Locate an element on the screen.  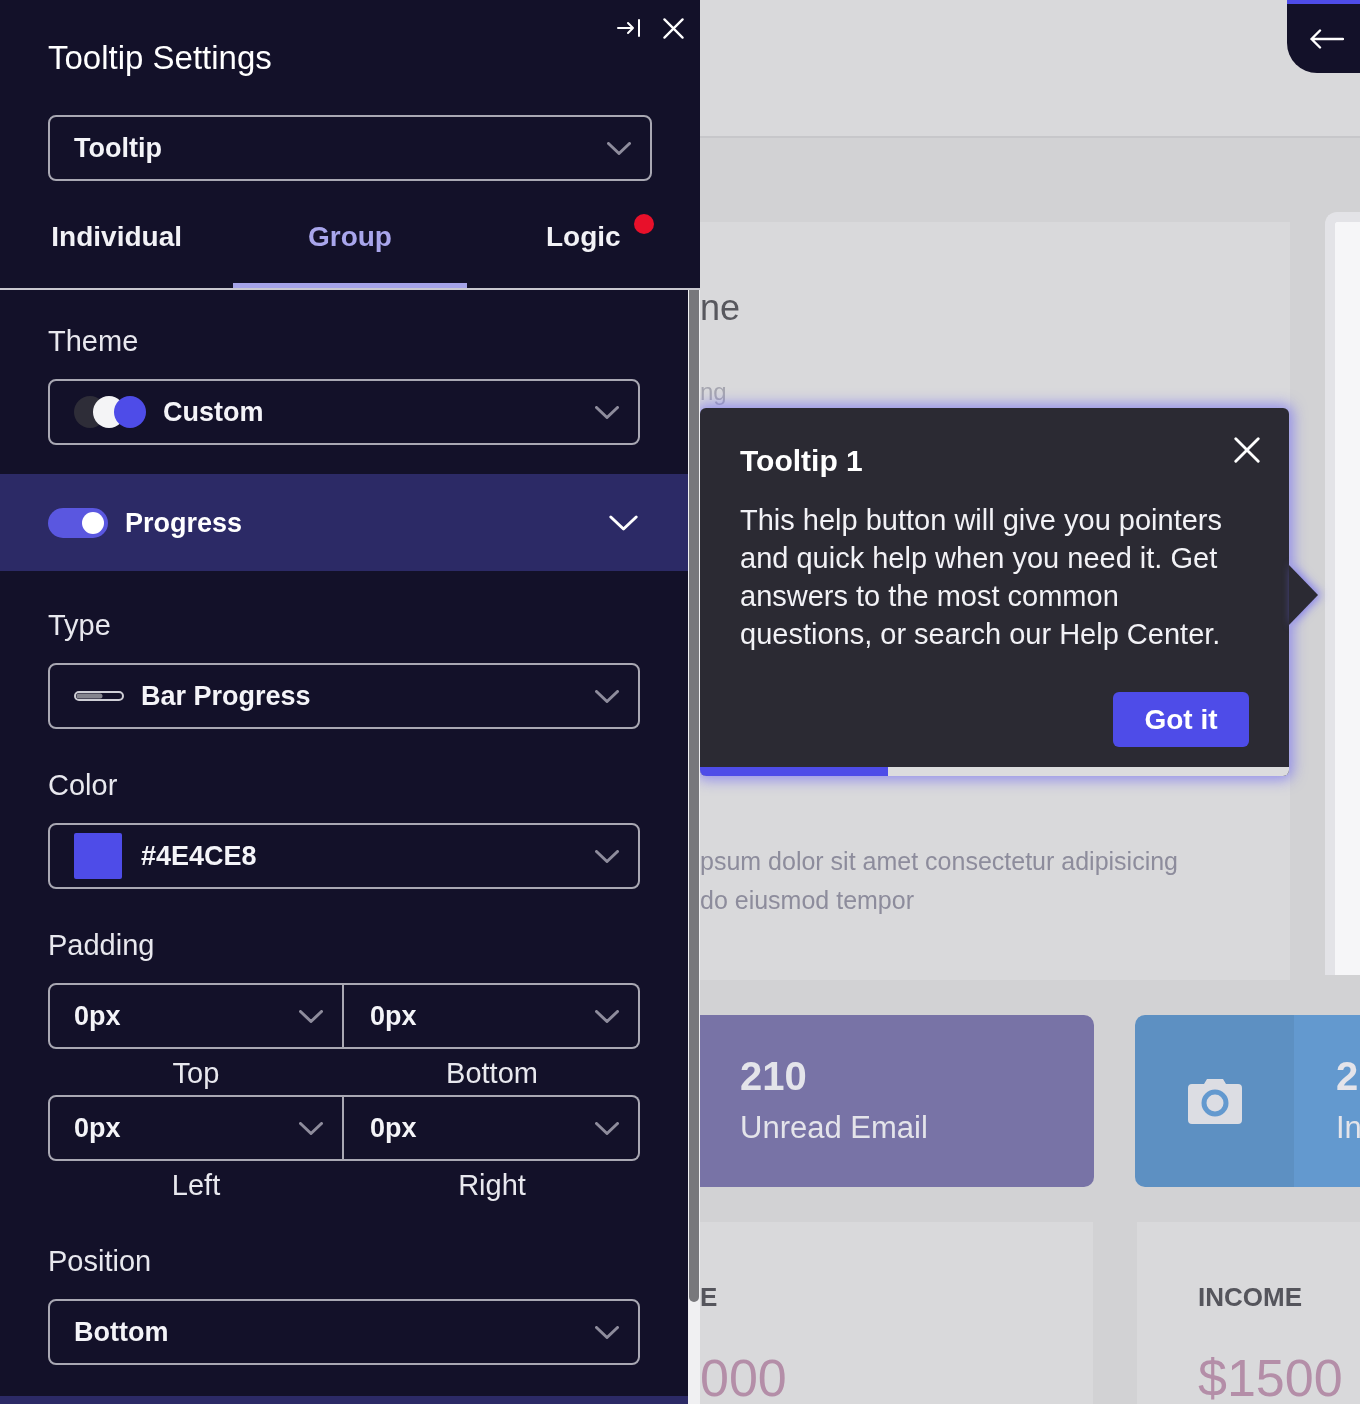
got-it-button: Got it is located at coordinates (1181, 719).